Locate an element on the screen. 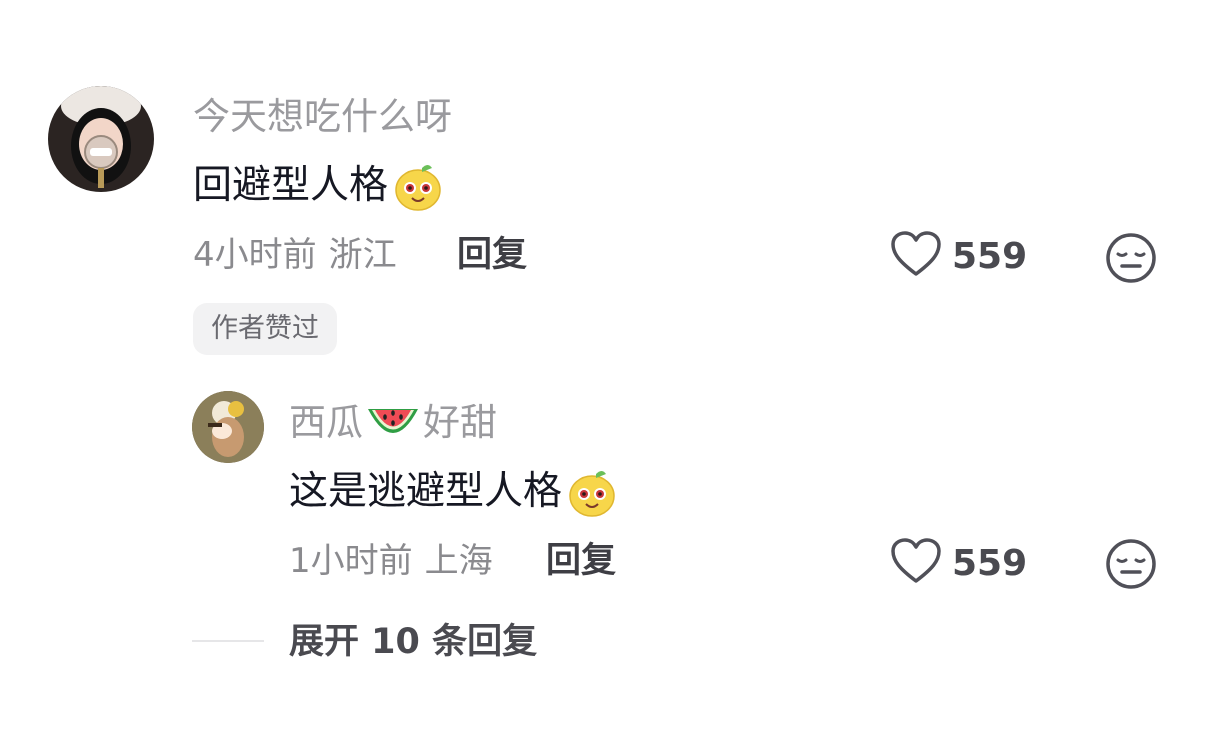 The width and height of the screenshot is (1206, 737). expand-replies-button: 展开 10 条回复 is located at coordinates (413, 642).